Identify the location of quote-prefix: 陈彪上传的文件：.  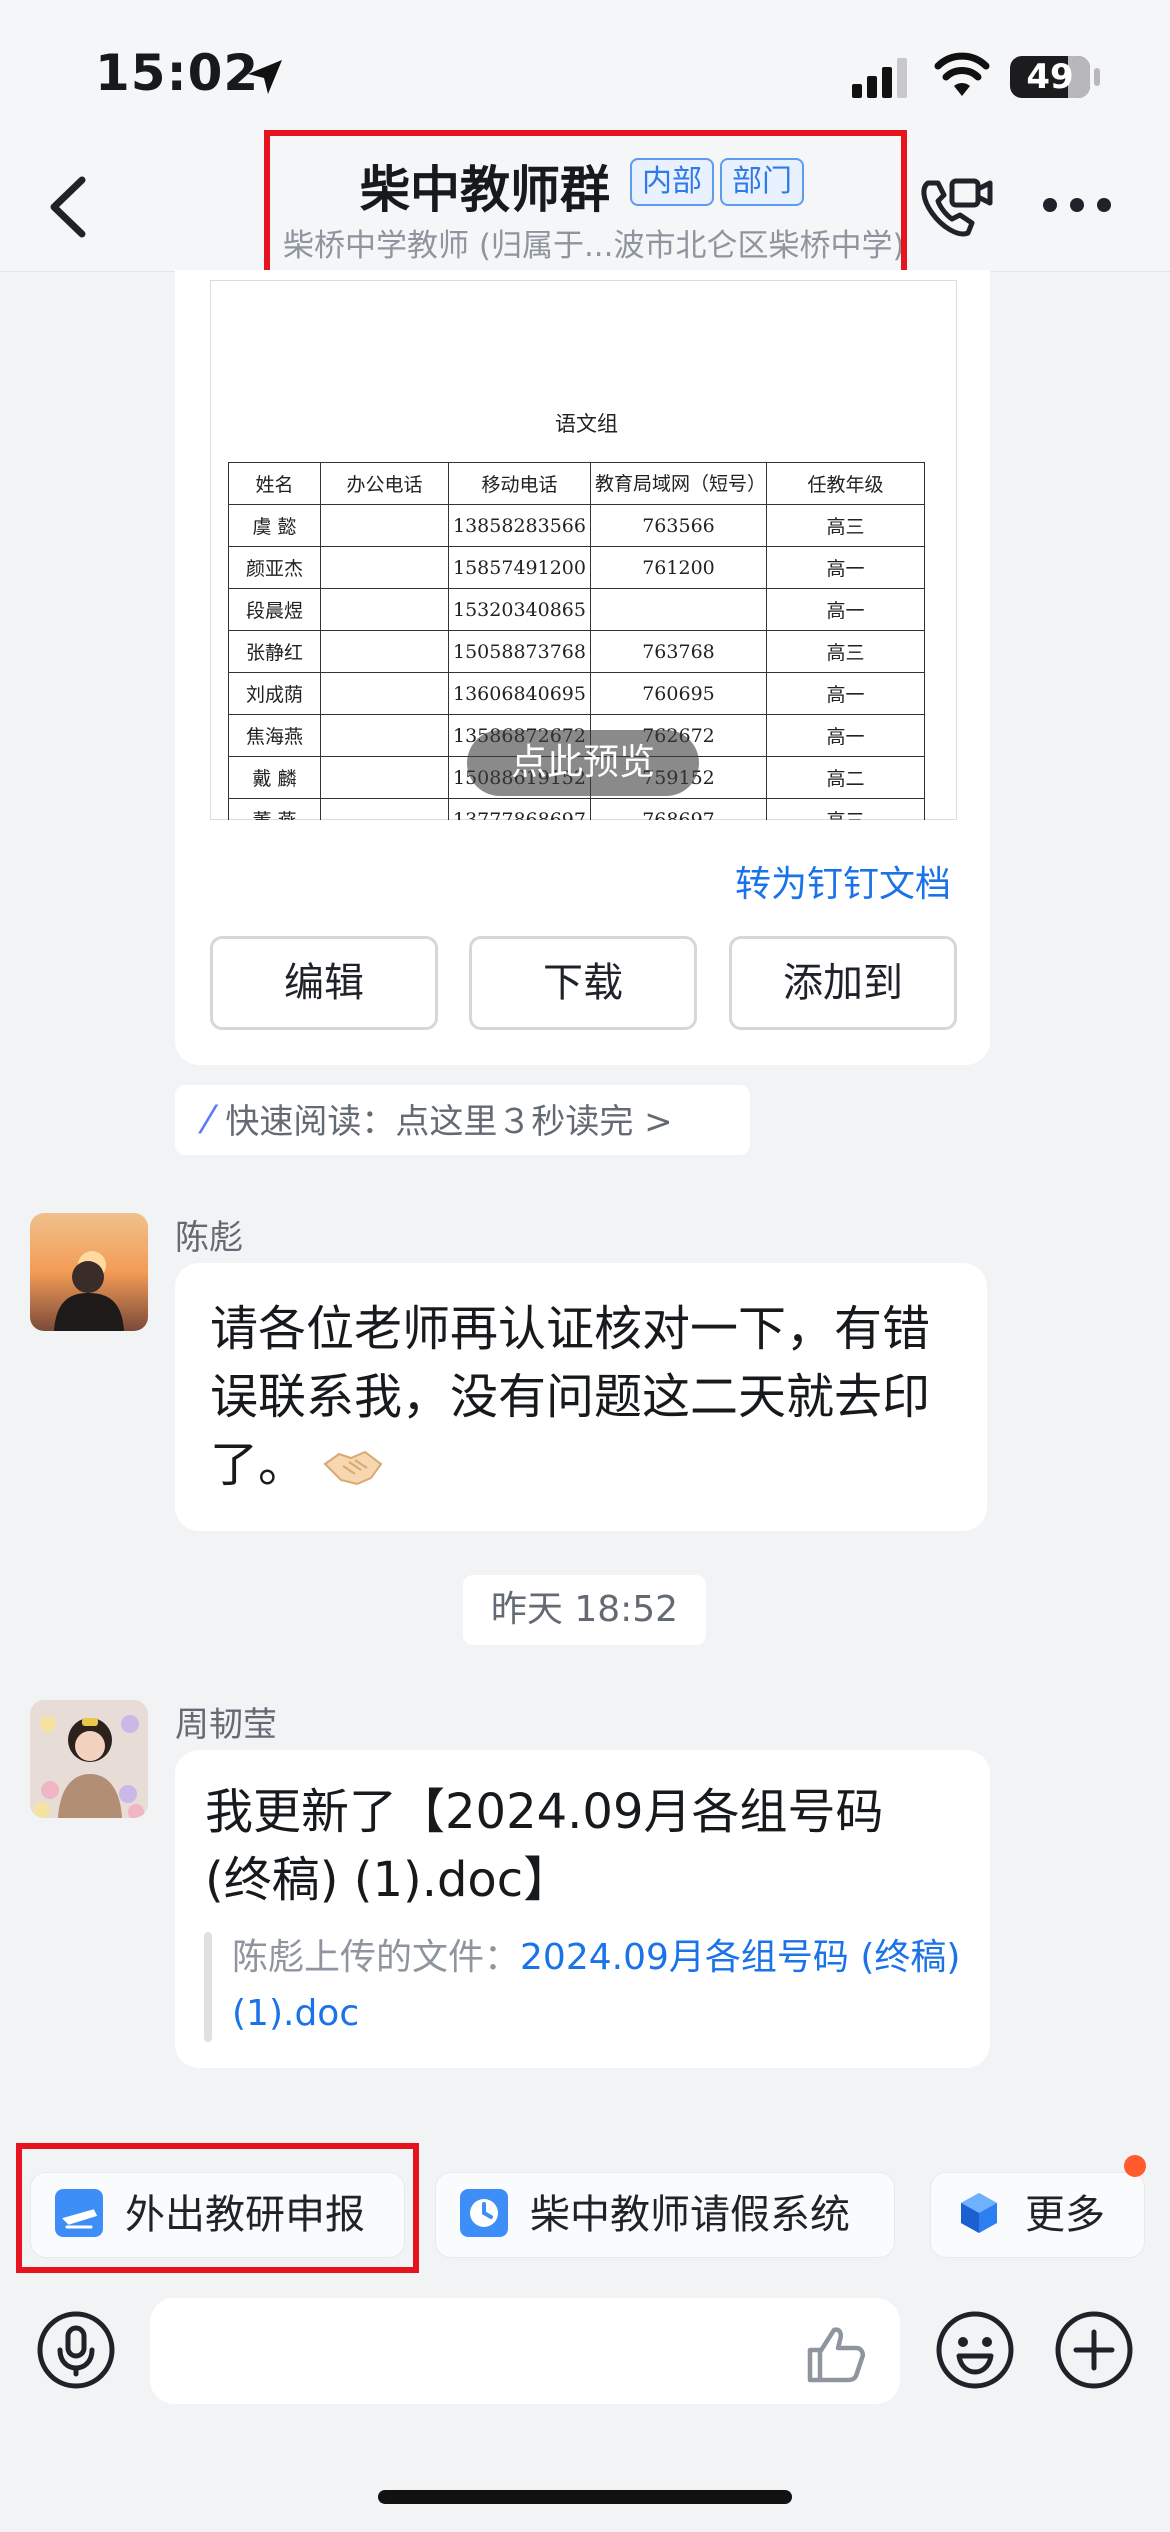
(376, 1957).